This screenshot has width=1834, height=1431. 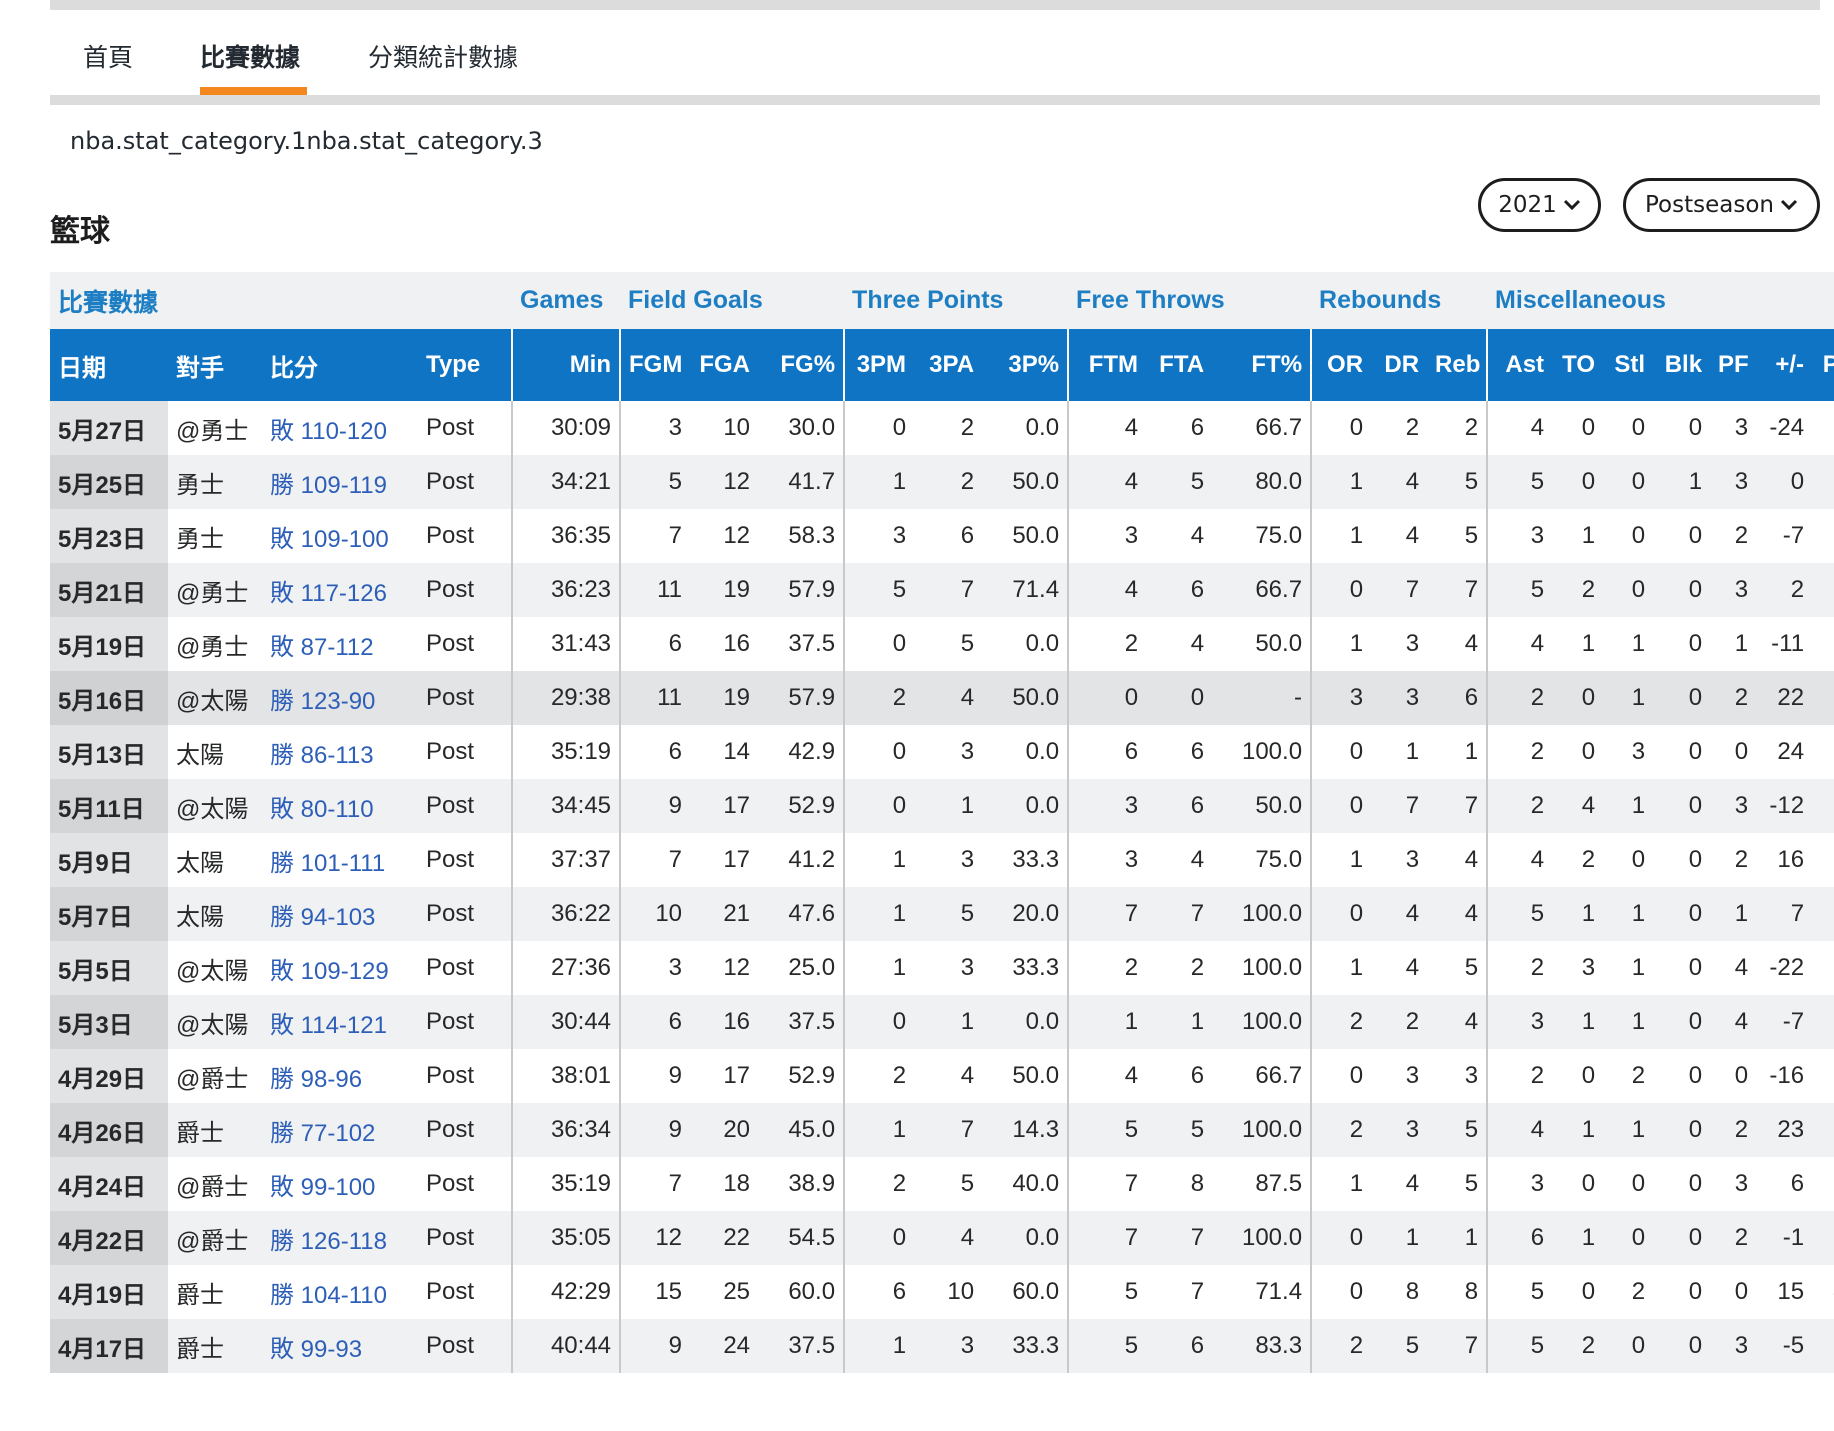 I want to click on column-header: FTA, so click(x=1179, y=365).